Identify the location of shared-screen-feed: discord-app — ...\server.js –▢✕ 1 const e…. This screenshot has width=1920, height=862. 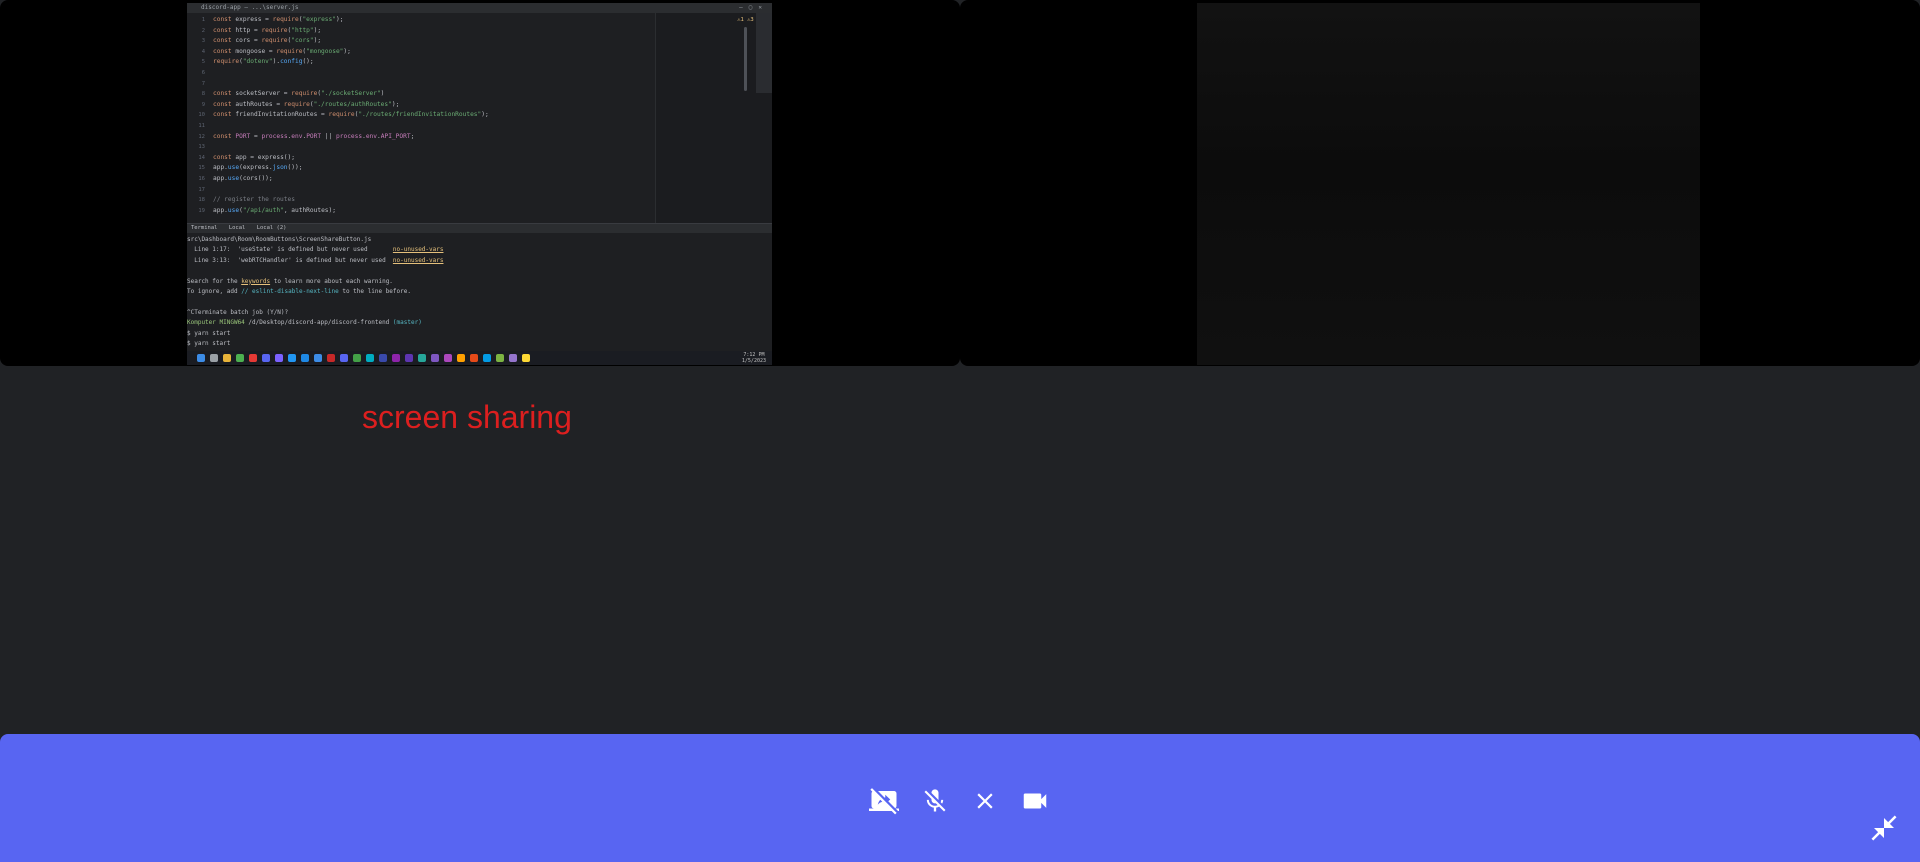
(479, 184).